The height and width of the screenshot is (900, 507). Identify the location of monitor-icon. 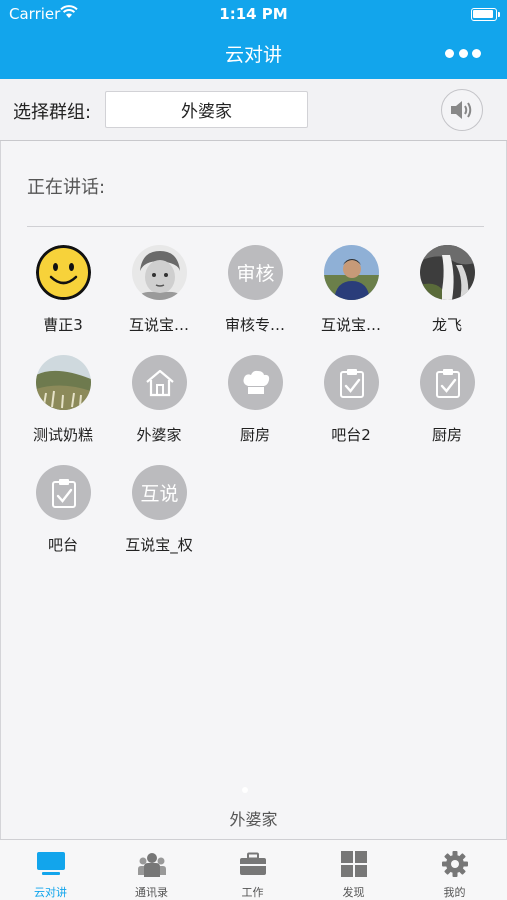
(51, 864).